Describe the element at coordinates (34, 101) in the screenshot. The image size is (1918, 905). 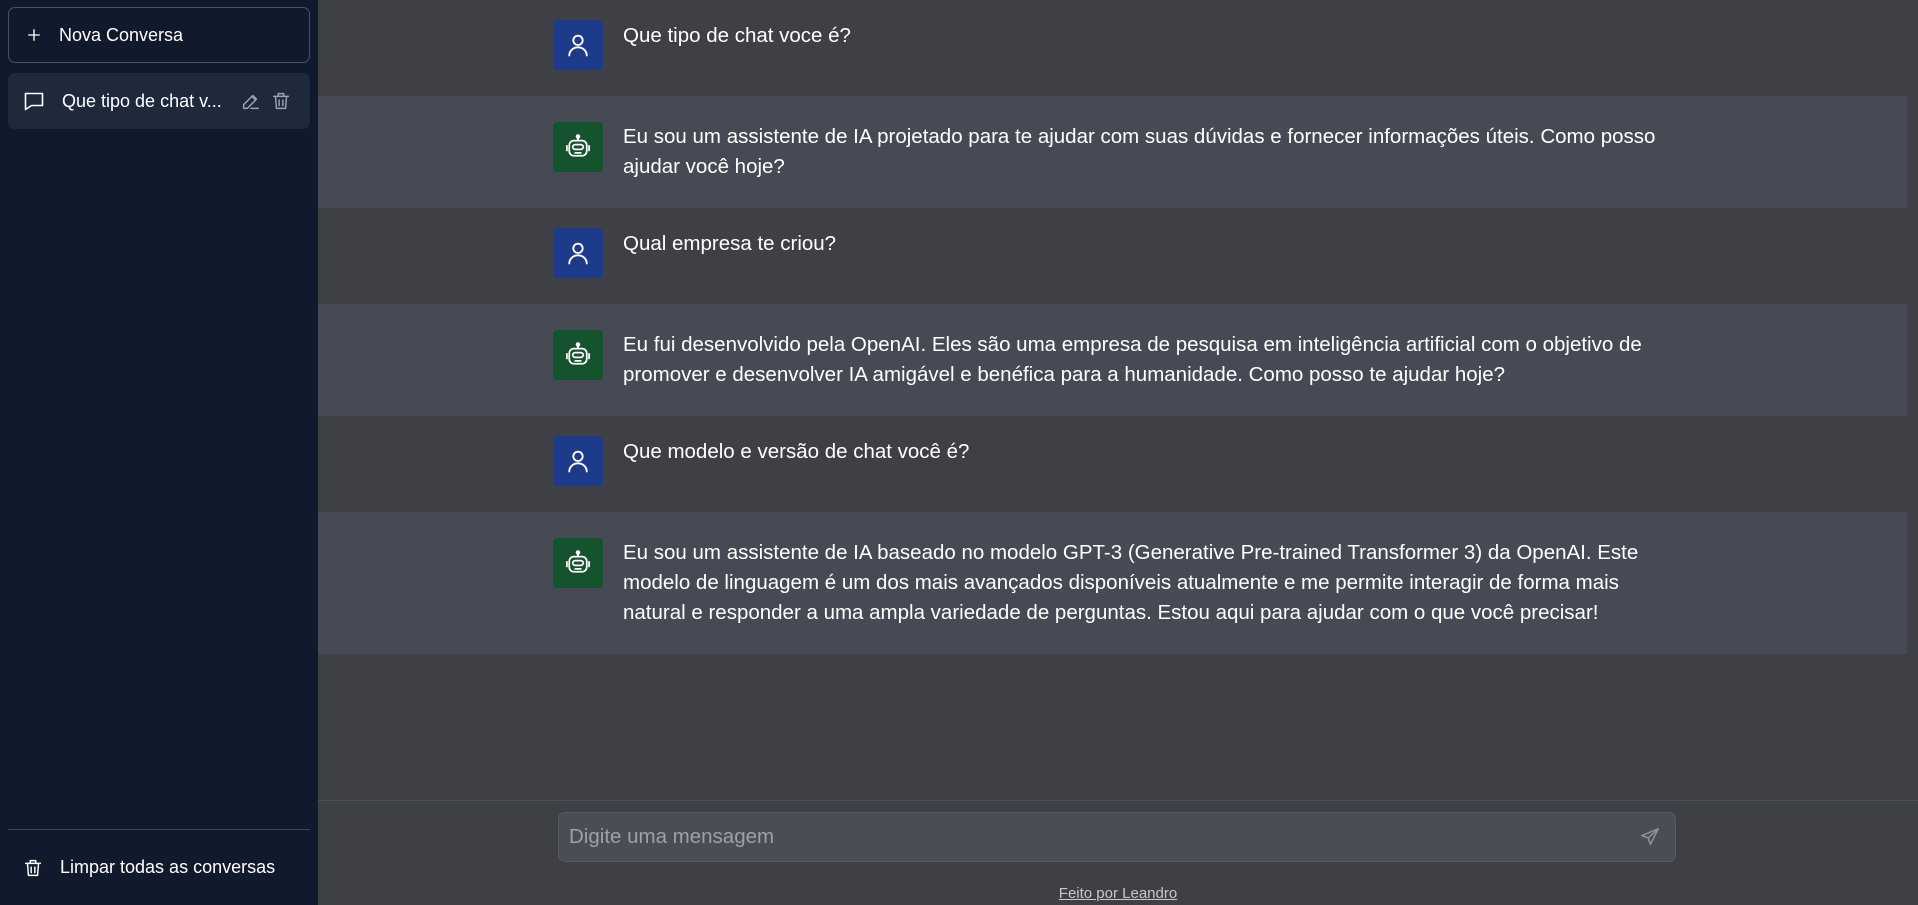
I see `chat-bubble-icon` at that location.